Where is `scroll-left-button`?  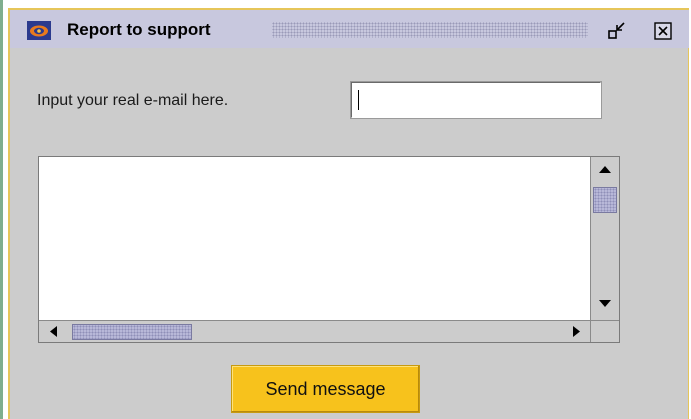 scroll-left-button is located at coordinates (53, 331).